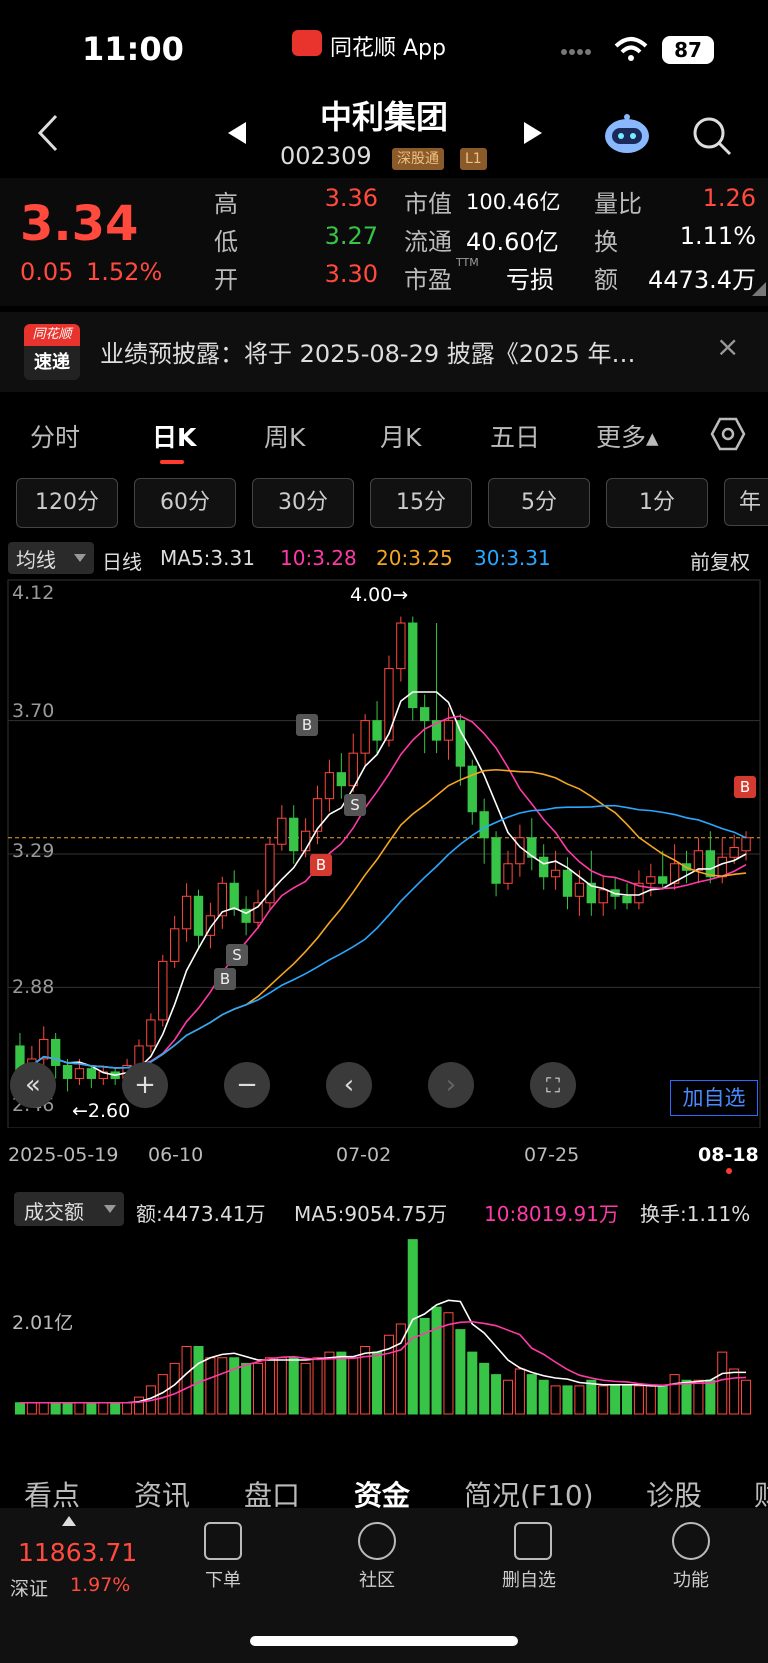  What do you see at coordinates (400, 436) in the screenshot?
I see `tab-monthly-k: 月K` at bounding box center [400, 436].